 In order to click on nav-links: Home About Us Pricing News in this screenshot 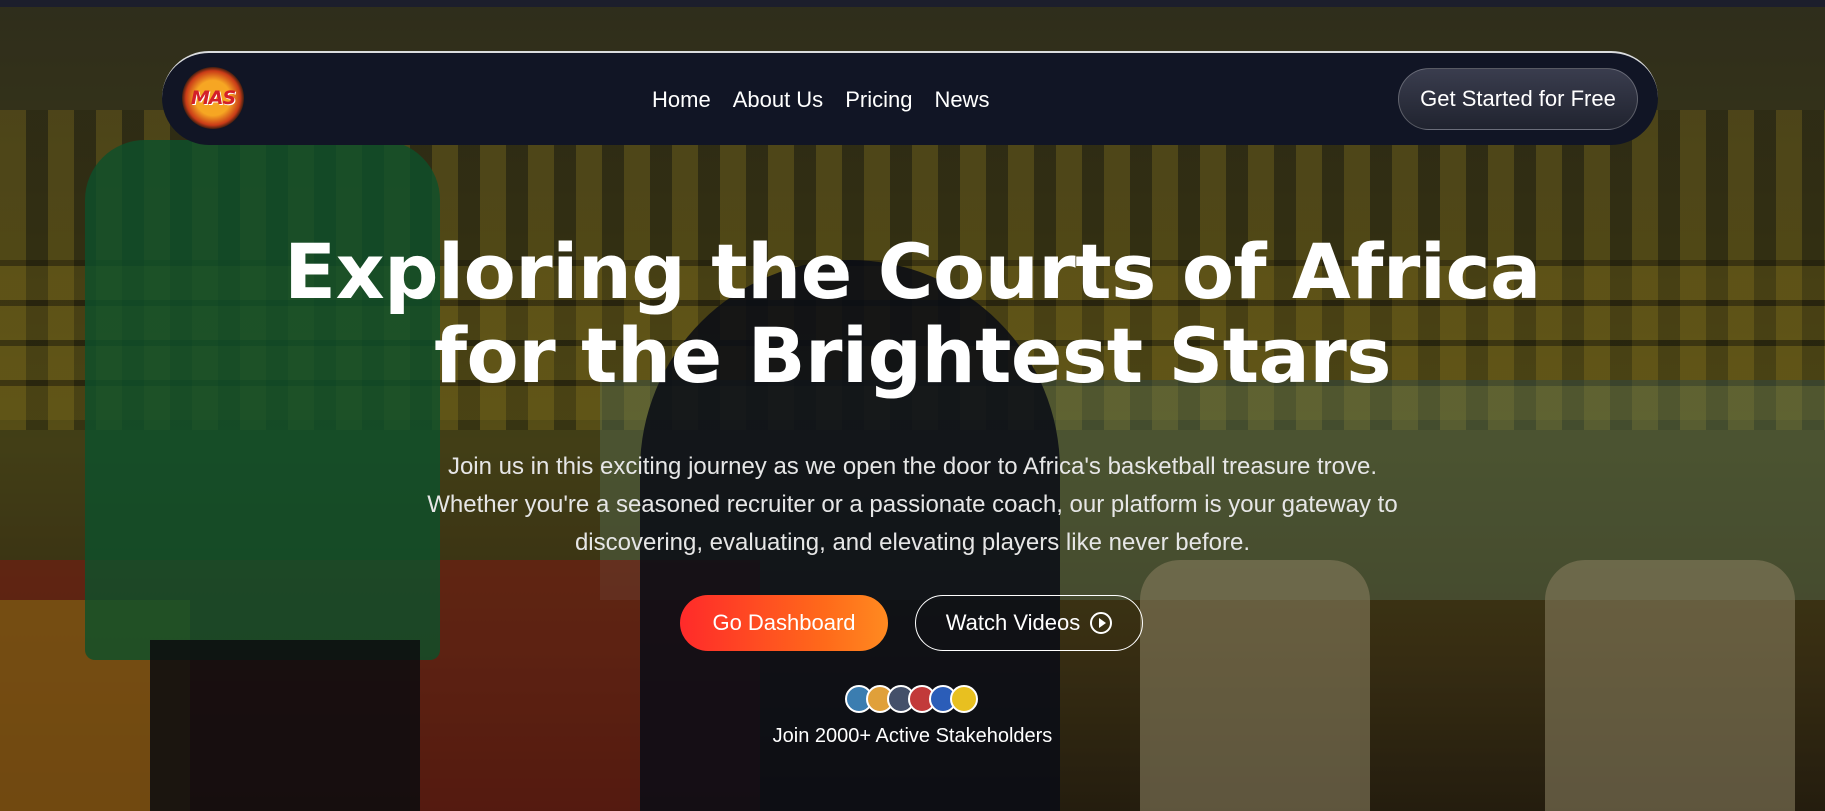, I will do `click(820, 100)`.